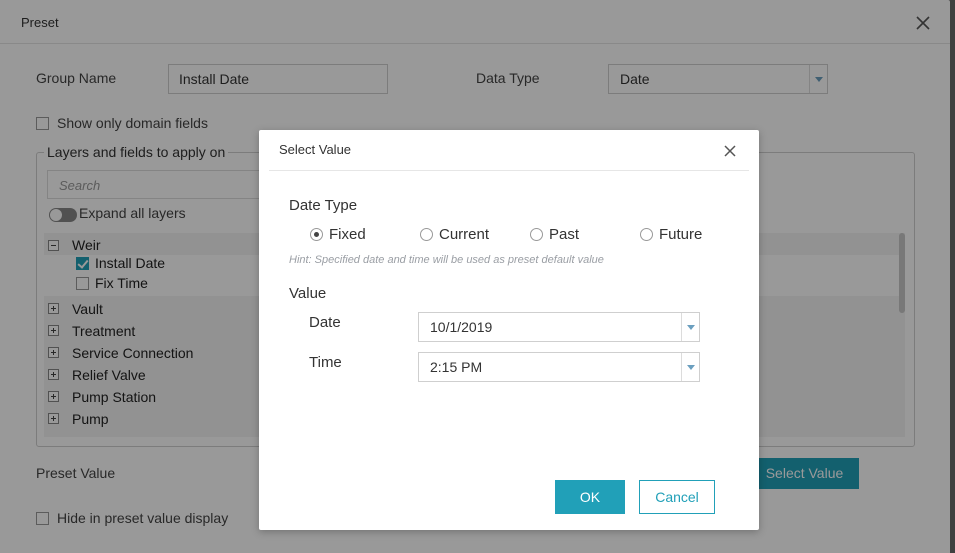 This screenshot has height=553, width=955. Describe the element at coordinates (325, 322) in the screenshot. I see `date-label: Date` at that location.